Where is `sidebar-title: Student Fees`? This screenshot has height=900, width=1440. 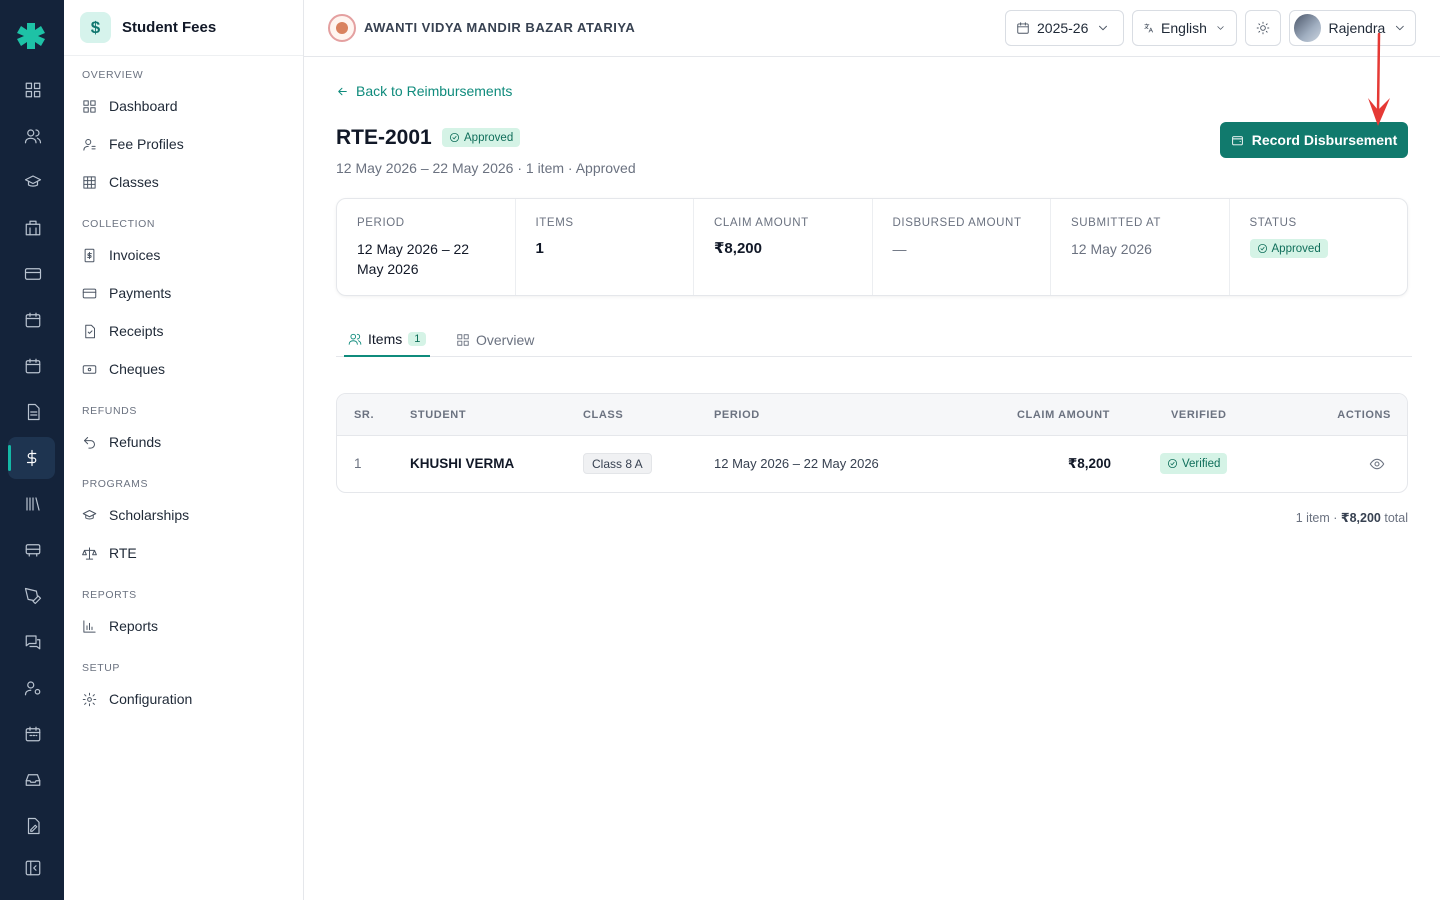 sidebar-title: Student Fees is located at coordinates (169, 27).